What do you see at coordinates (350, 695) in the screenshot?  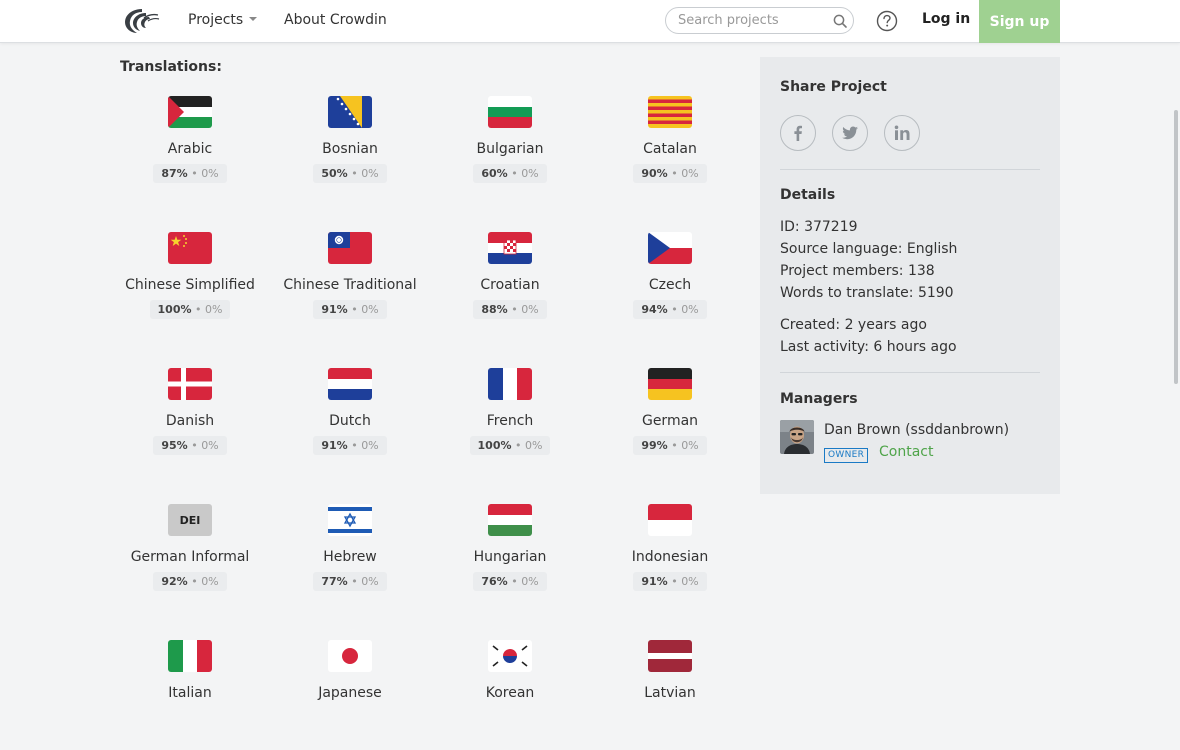 I see `language-item-japanese: Japanese` at bounding box center [350, 695].